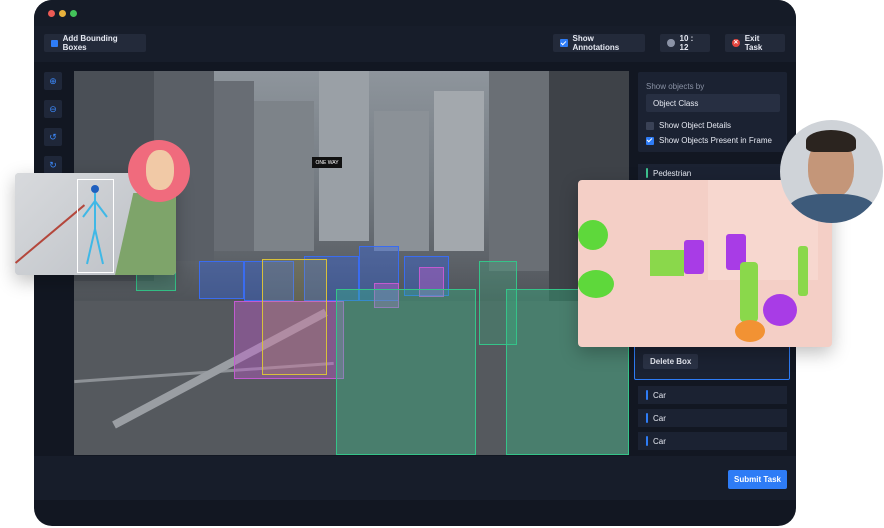 This screenshot has width=884, height=528. I want to click on tool-strip: ⊕ ⊖ ↺ ↻, so click(53, 128).